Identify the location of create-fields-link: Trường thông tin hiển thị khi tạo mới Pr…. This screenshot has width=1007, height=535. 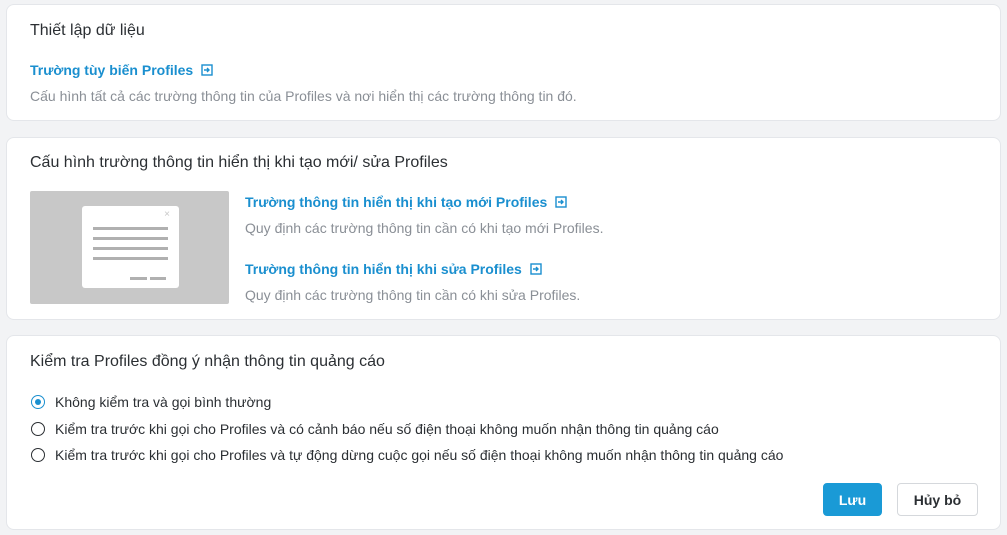
(406, 202).